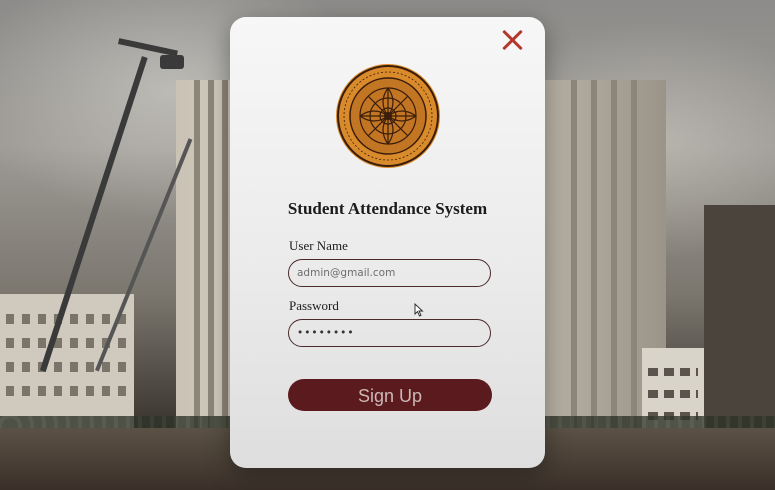 The height and width of the screenshot is (490, 775). Describe the element at coordinates (512, 40) in the screenshot. I see `close-icon` at that location.